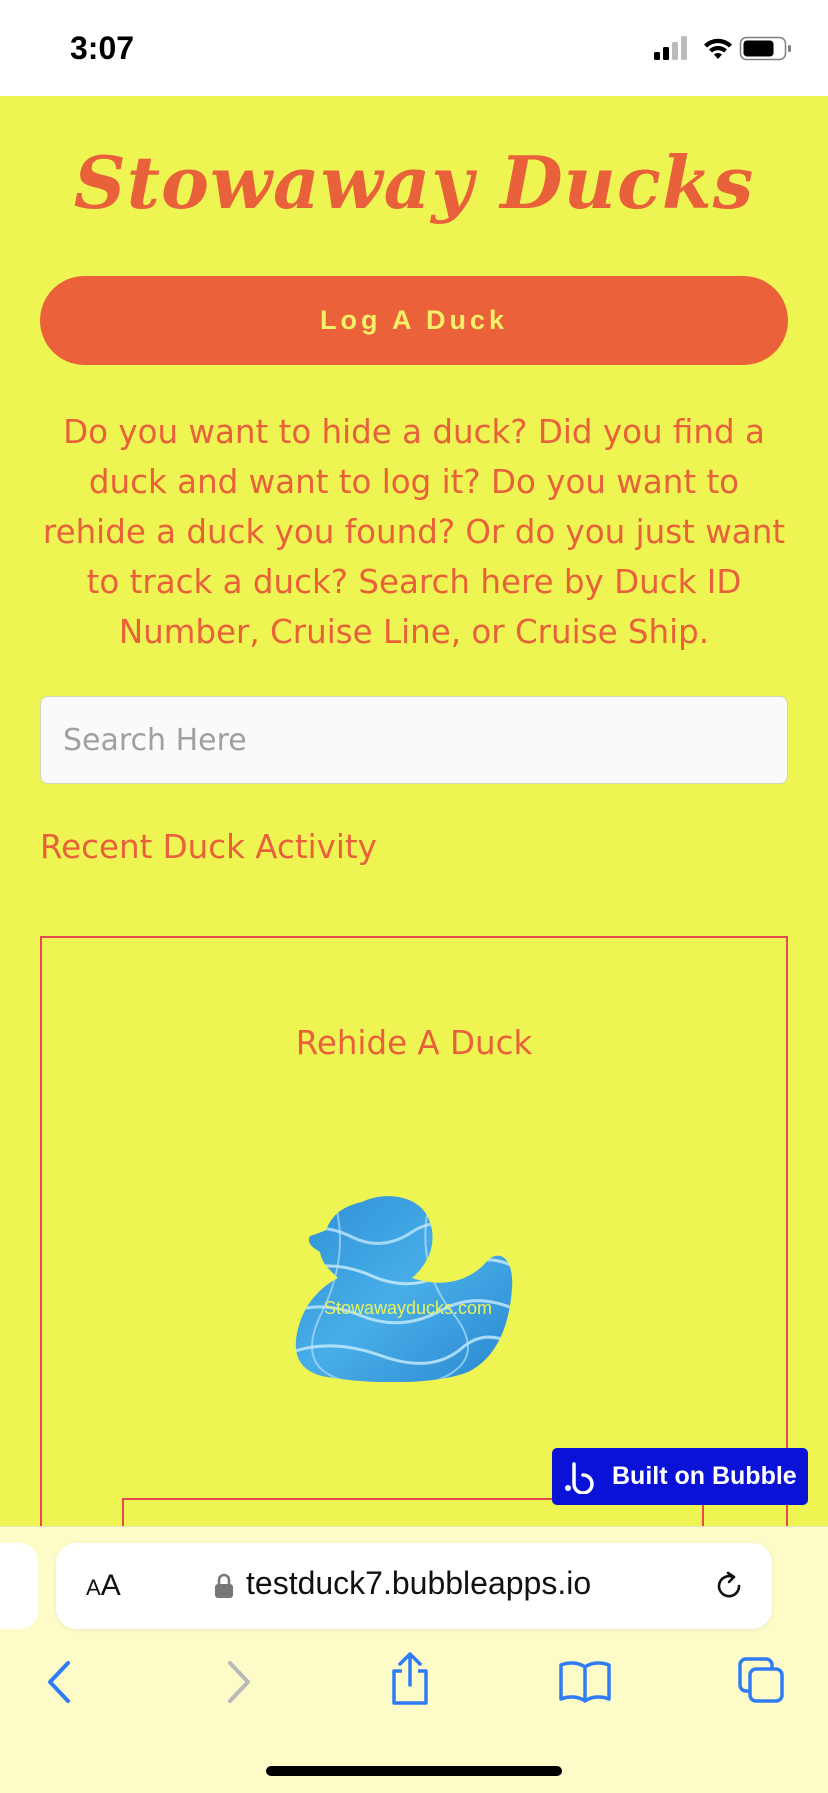 The height and width of the screenshot is (1793, 828). What do you see at coordinates (414, 1043) in the screenshot?
I see `card-title: Rehide A Duck` at bounding box center [414, 1043].